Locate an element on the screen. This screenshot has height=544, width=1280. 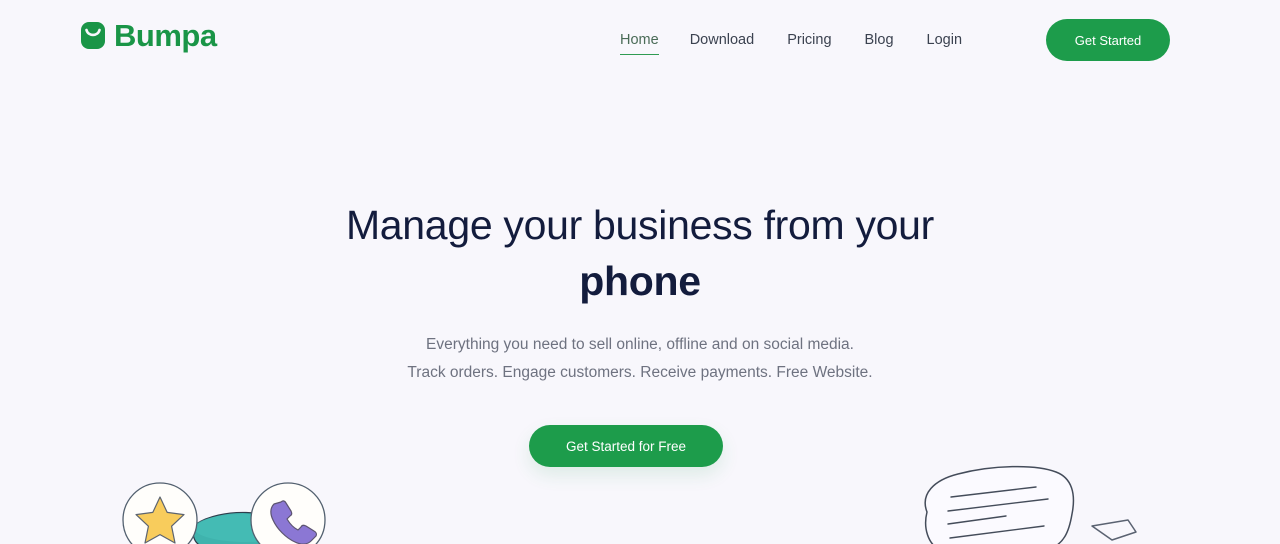
main-navigation: Home Download Pricing Blog Login is located at coordinates (807, 40).